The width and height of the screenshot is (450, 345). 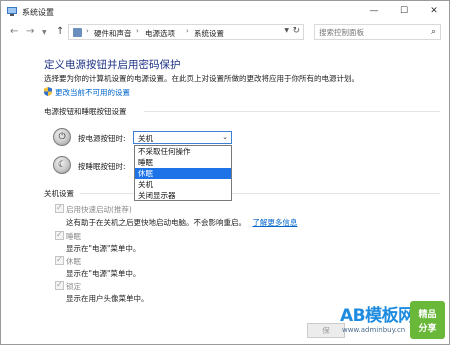 I want to click on dropdown-option-shutdown: 关机, so click(x=183, y=184).